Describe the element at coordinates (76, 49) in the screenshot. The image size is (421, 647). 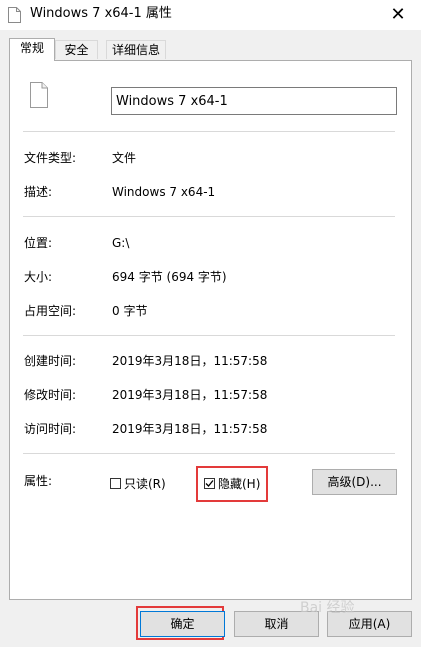
I see `tab-security: 安全` at that location.